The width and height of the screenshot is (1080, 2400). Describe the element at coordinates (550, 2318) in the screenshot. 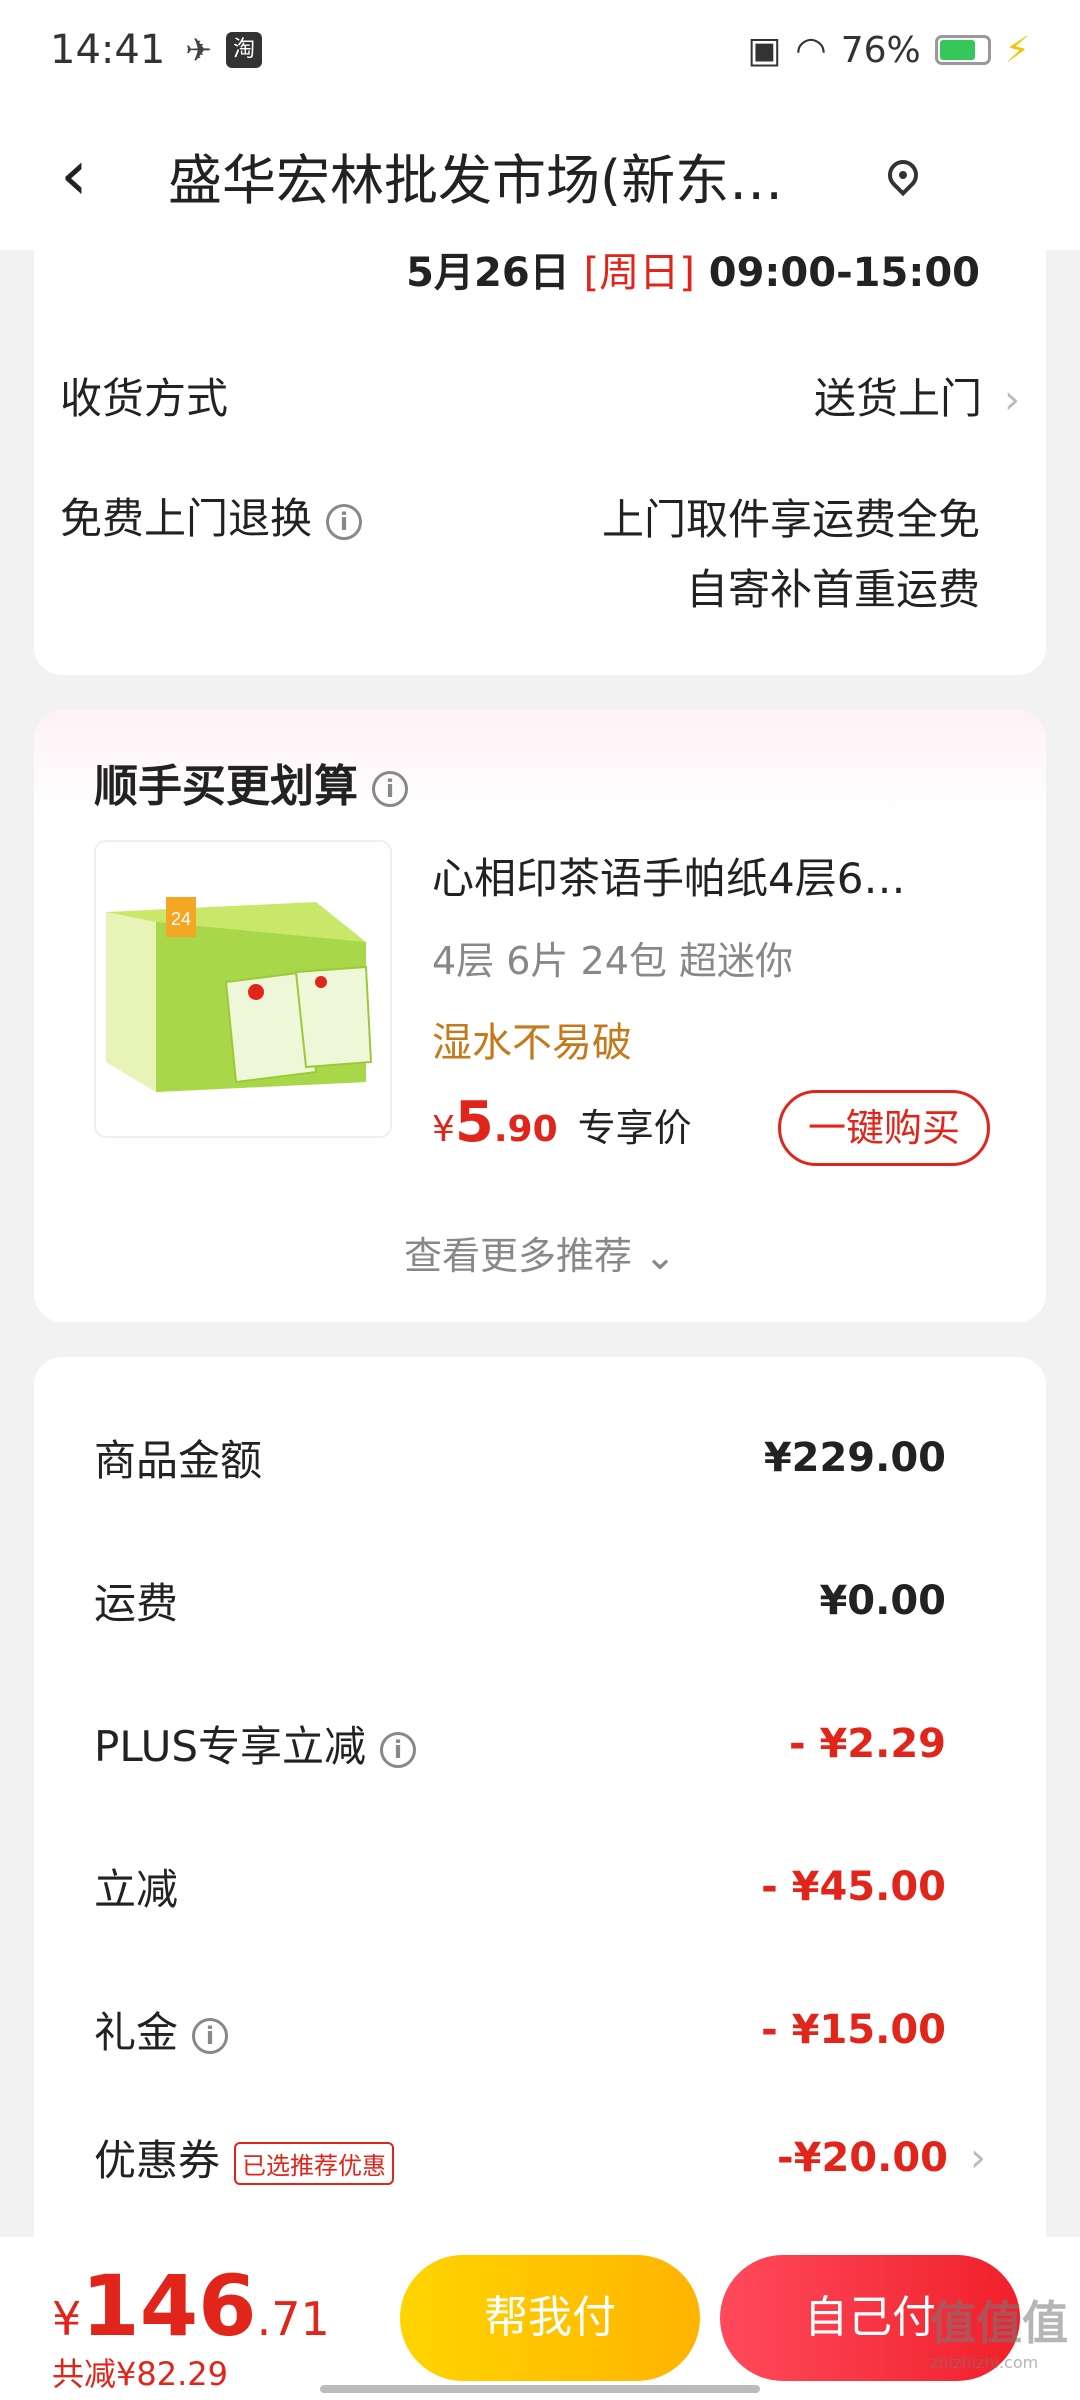

I see `help-me-pay-button: 帮我付` at that location.